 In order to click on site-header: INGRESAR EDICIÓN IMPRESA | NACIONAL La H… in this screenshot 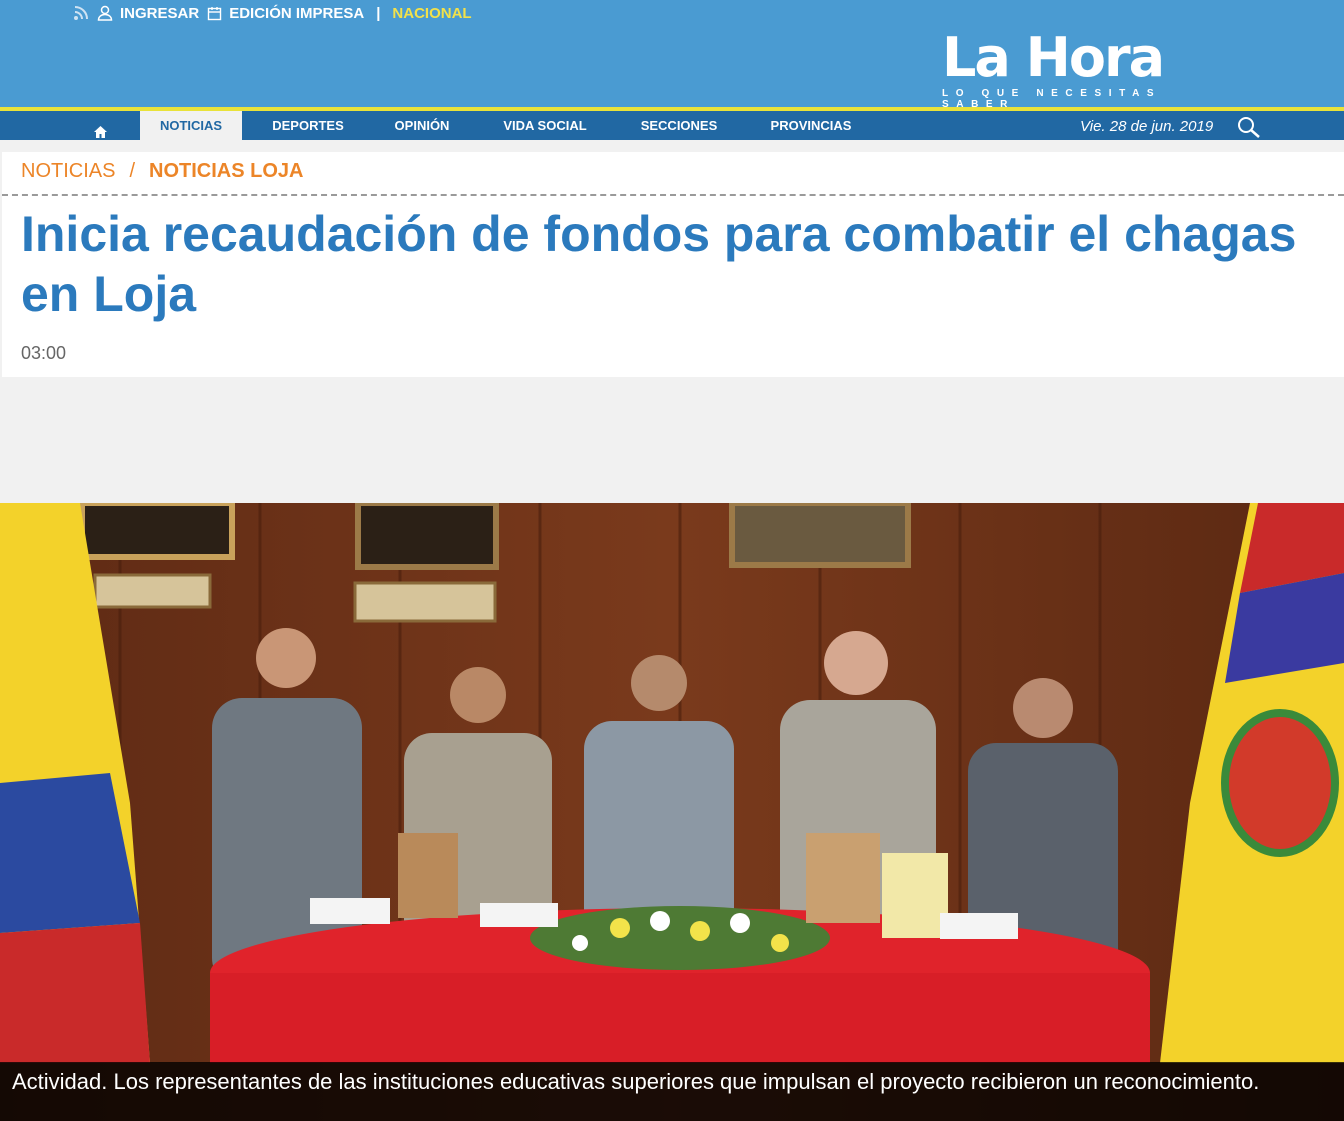, I will do `click(672, 55)`.